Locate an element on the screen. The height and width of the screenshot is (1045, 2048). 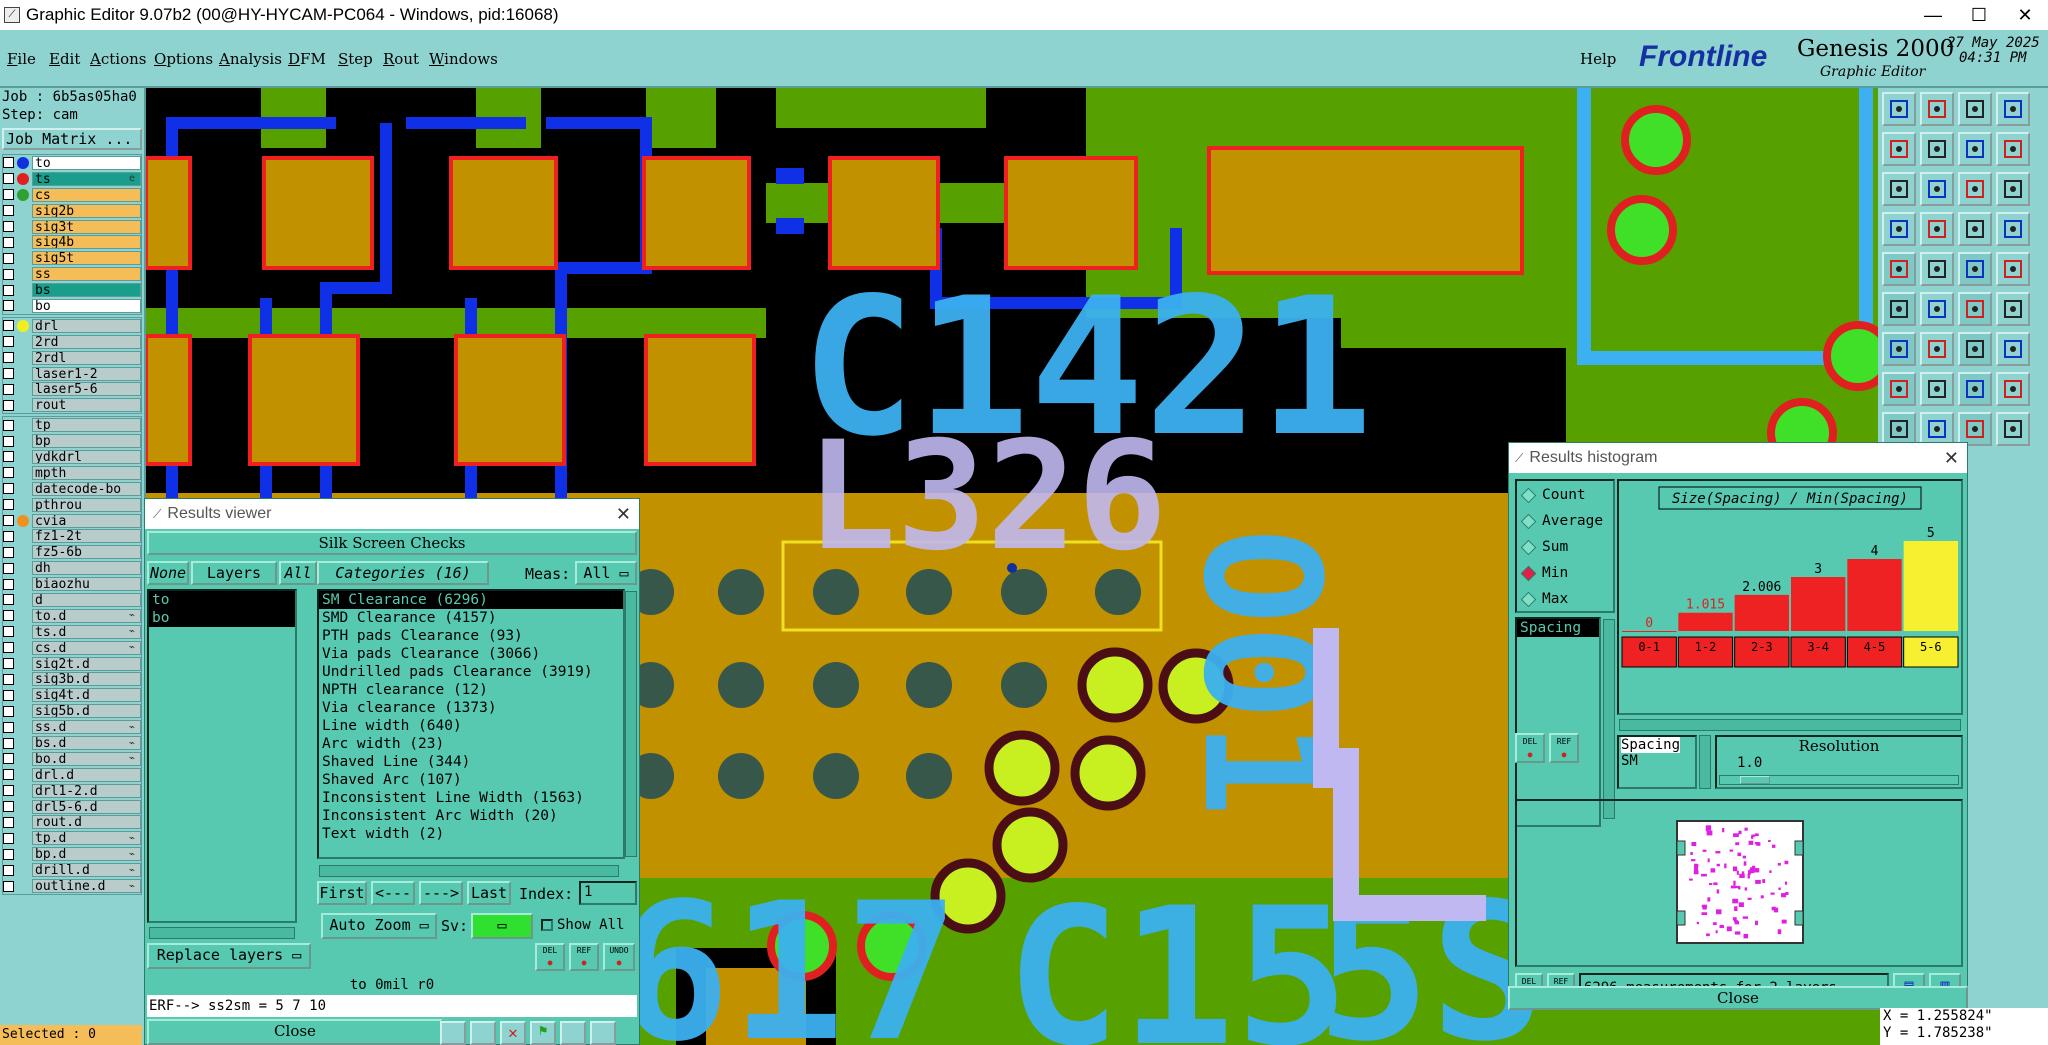
categories-vscroll is located at coordinates (631, 724).